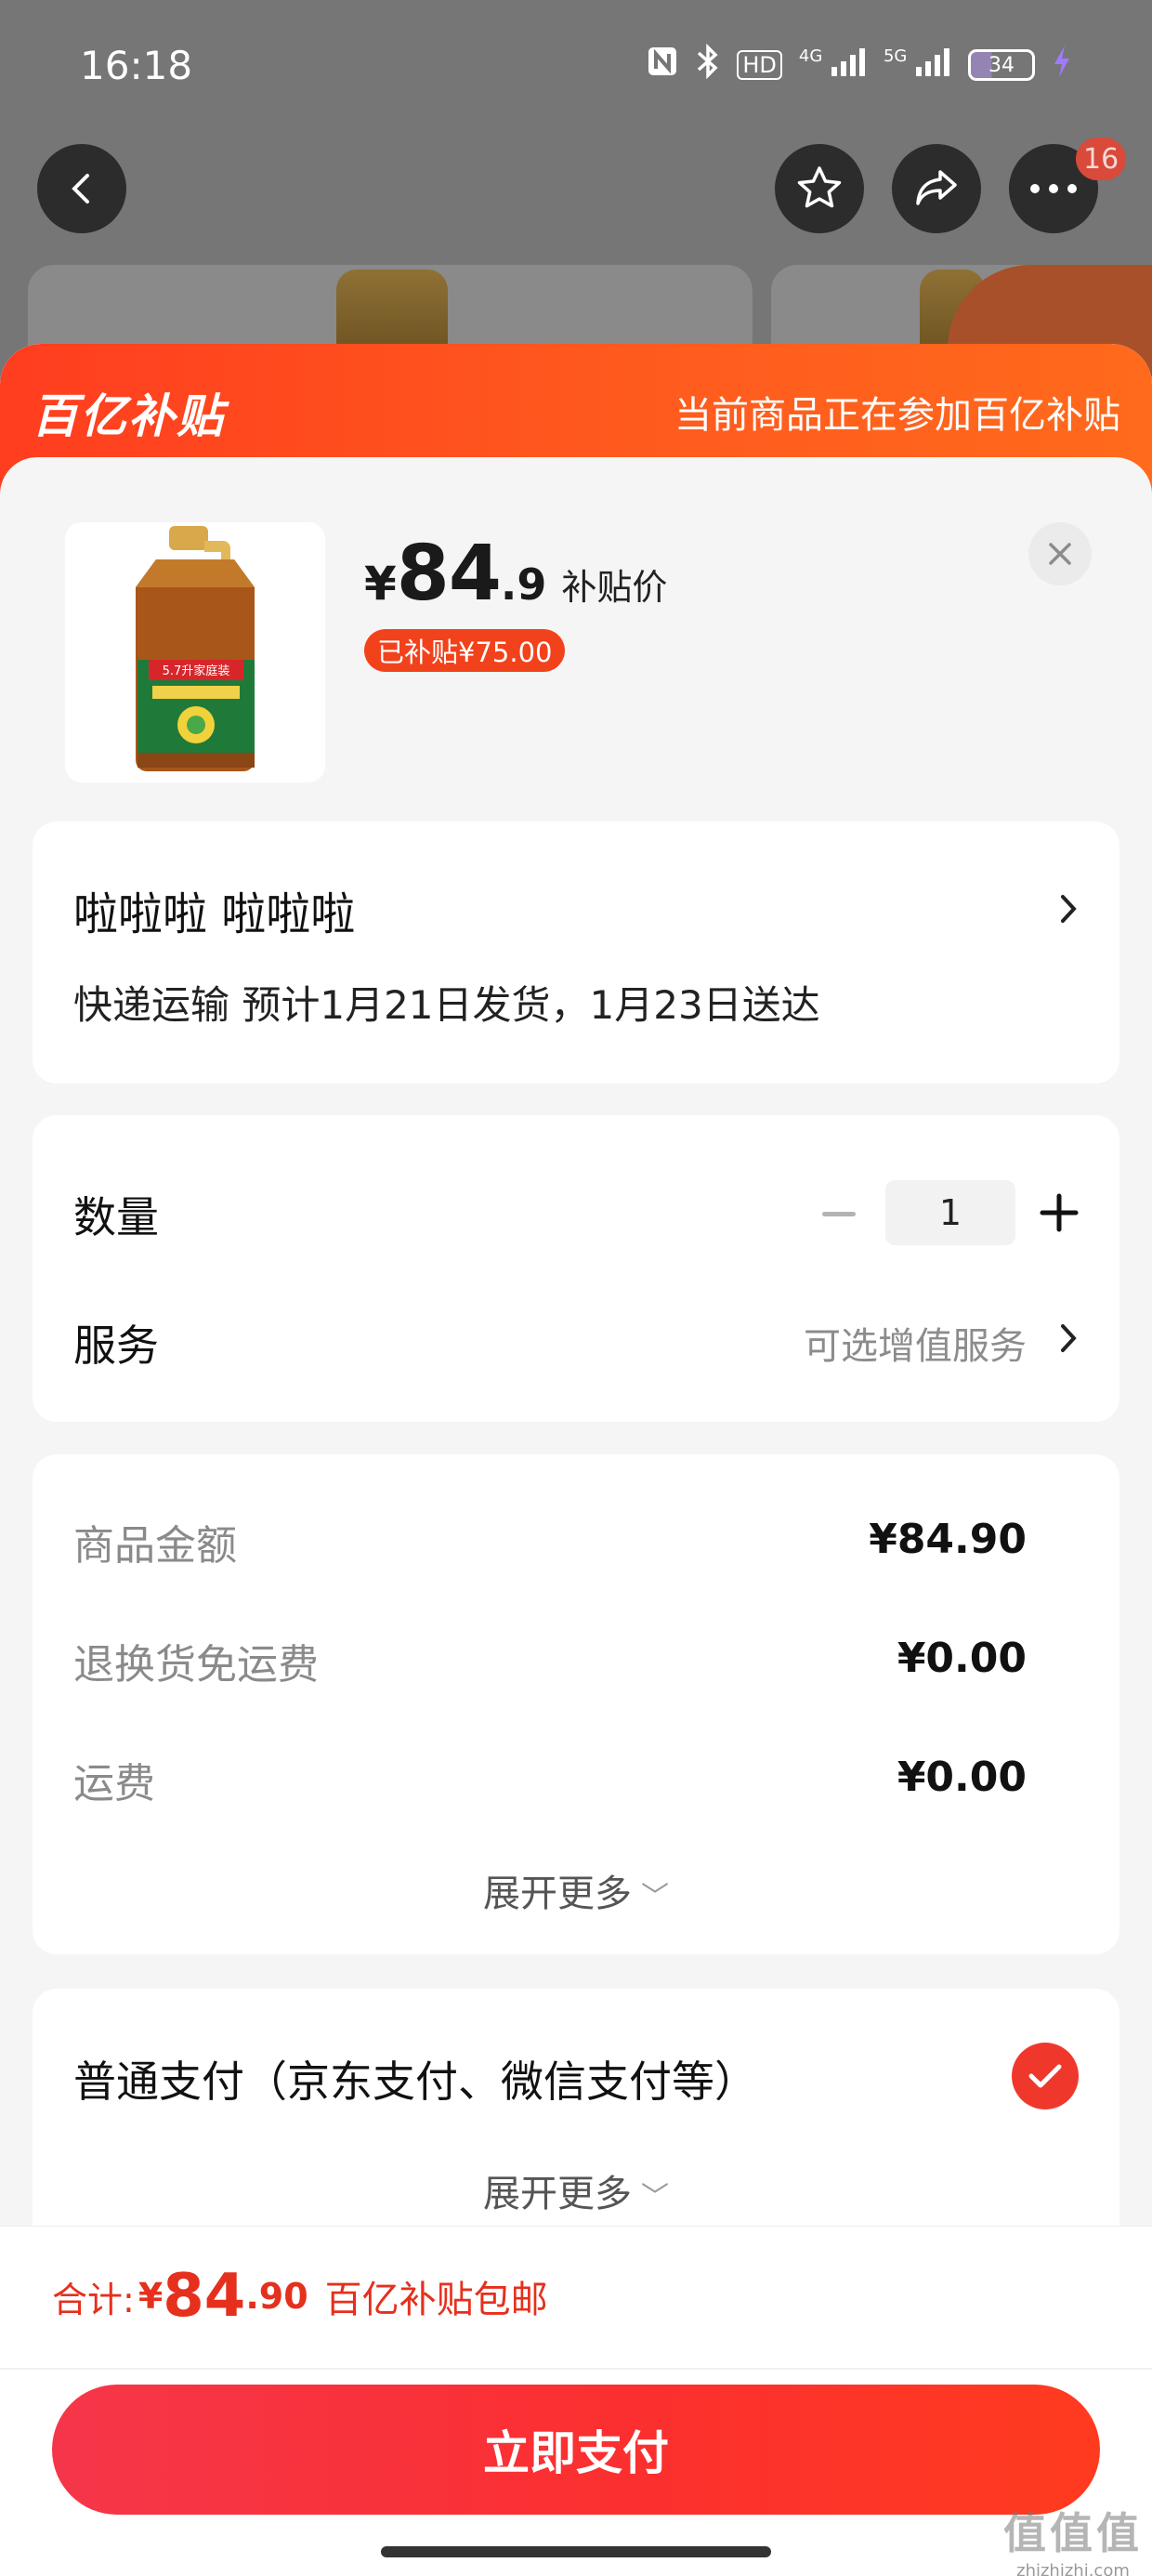  I want to click on service-value: 可选增值服务, so click(915, 1343).